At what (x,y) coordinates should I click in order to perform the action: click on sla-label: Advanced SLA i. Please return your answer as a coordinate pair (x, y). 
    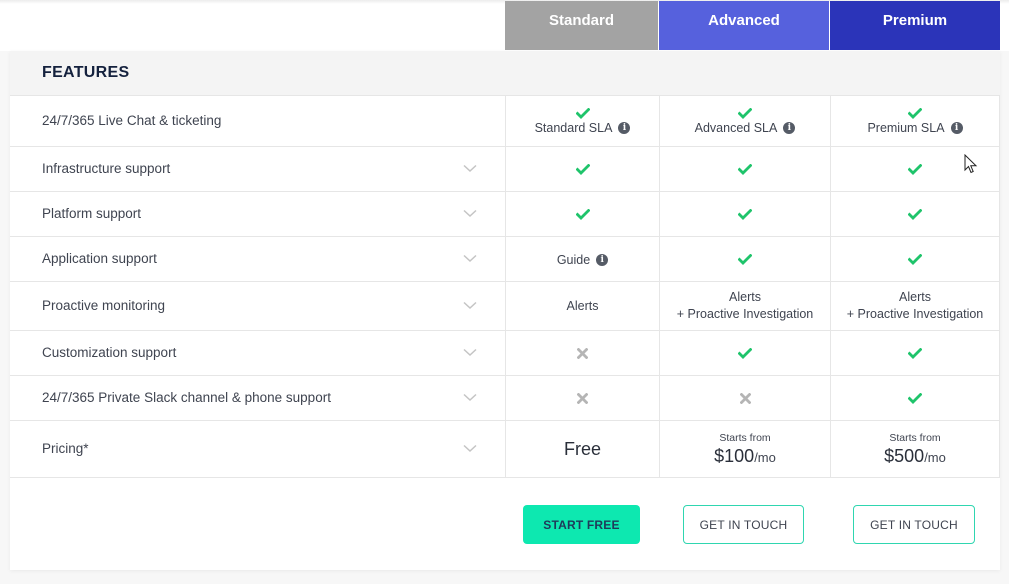
    Looking at the image, I should click on (745, 128).